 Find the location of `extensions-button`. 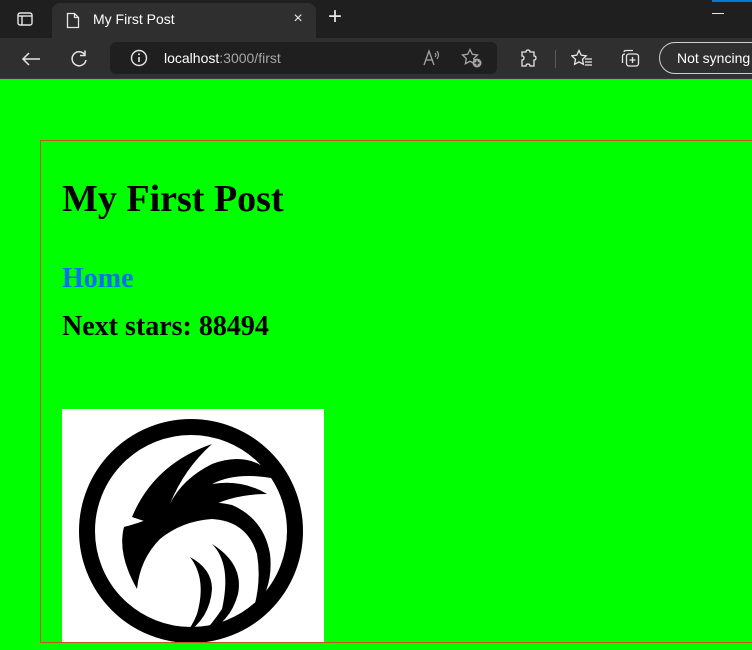

extensions-button is located at coordinates (529, 59).